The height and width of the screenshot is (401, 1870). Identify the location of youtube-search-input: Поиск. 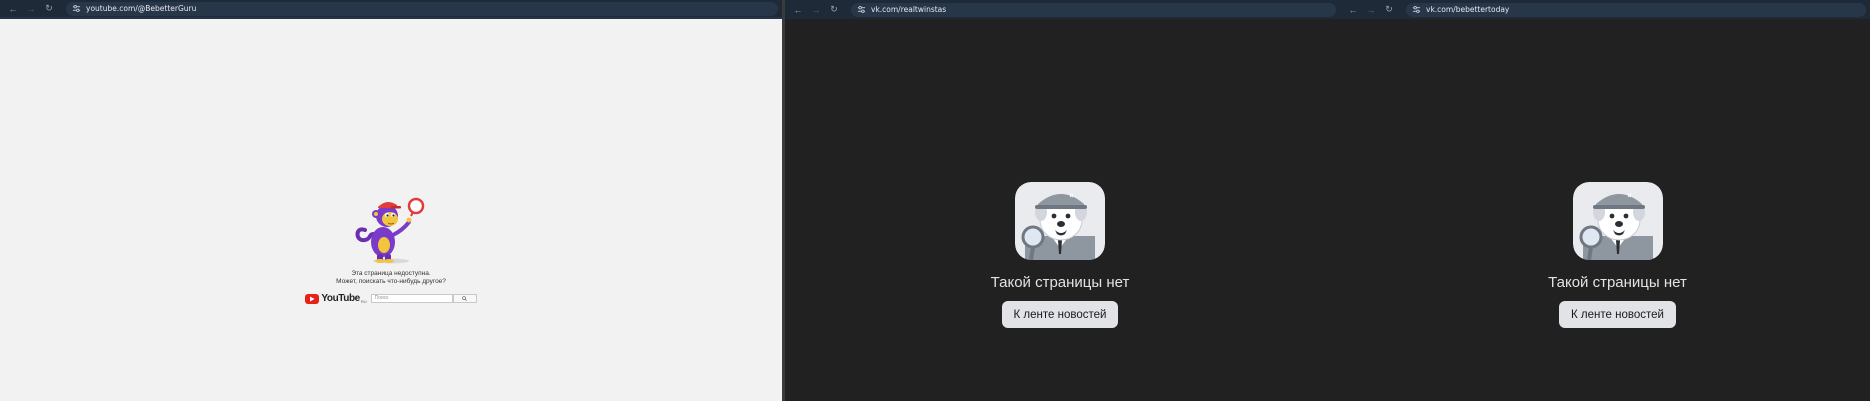
(411, 298).